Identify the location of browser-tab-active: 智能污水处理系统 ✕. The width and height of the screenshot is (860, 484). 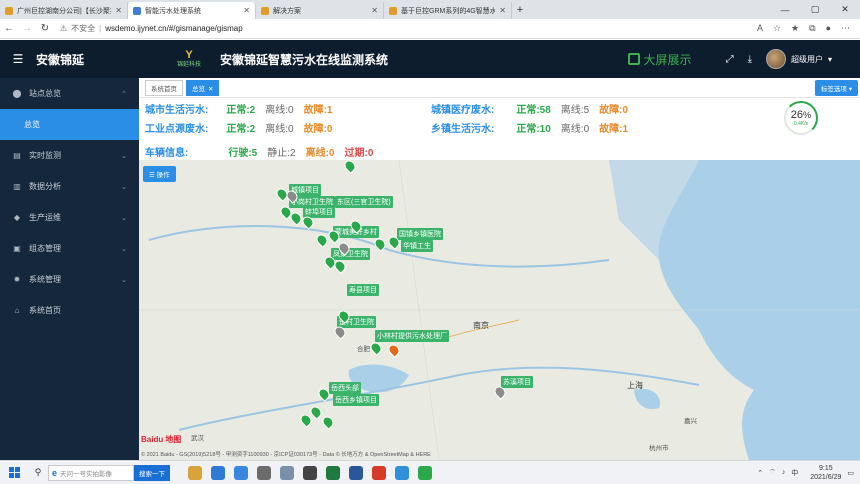
(192, 10).